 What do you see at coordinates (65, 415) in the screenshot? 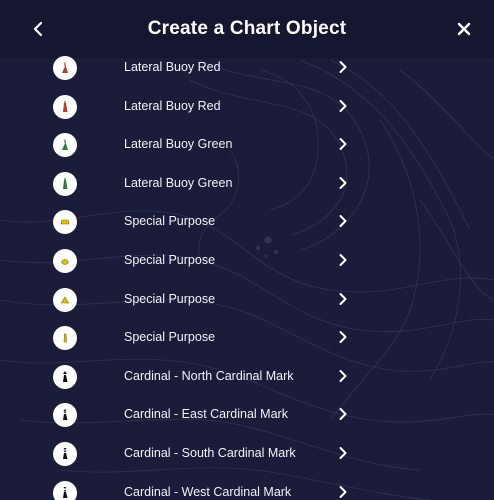
I see `cardinal-east-icon` at bounding box center [65, 415].